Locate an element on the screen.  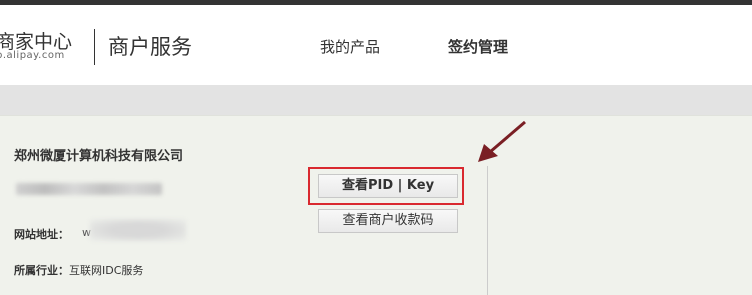
redacted-account-id is located at coordinates (89, 189).